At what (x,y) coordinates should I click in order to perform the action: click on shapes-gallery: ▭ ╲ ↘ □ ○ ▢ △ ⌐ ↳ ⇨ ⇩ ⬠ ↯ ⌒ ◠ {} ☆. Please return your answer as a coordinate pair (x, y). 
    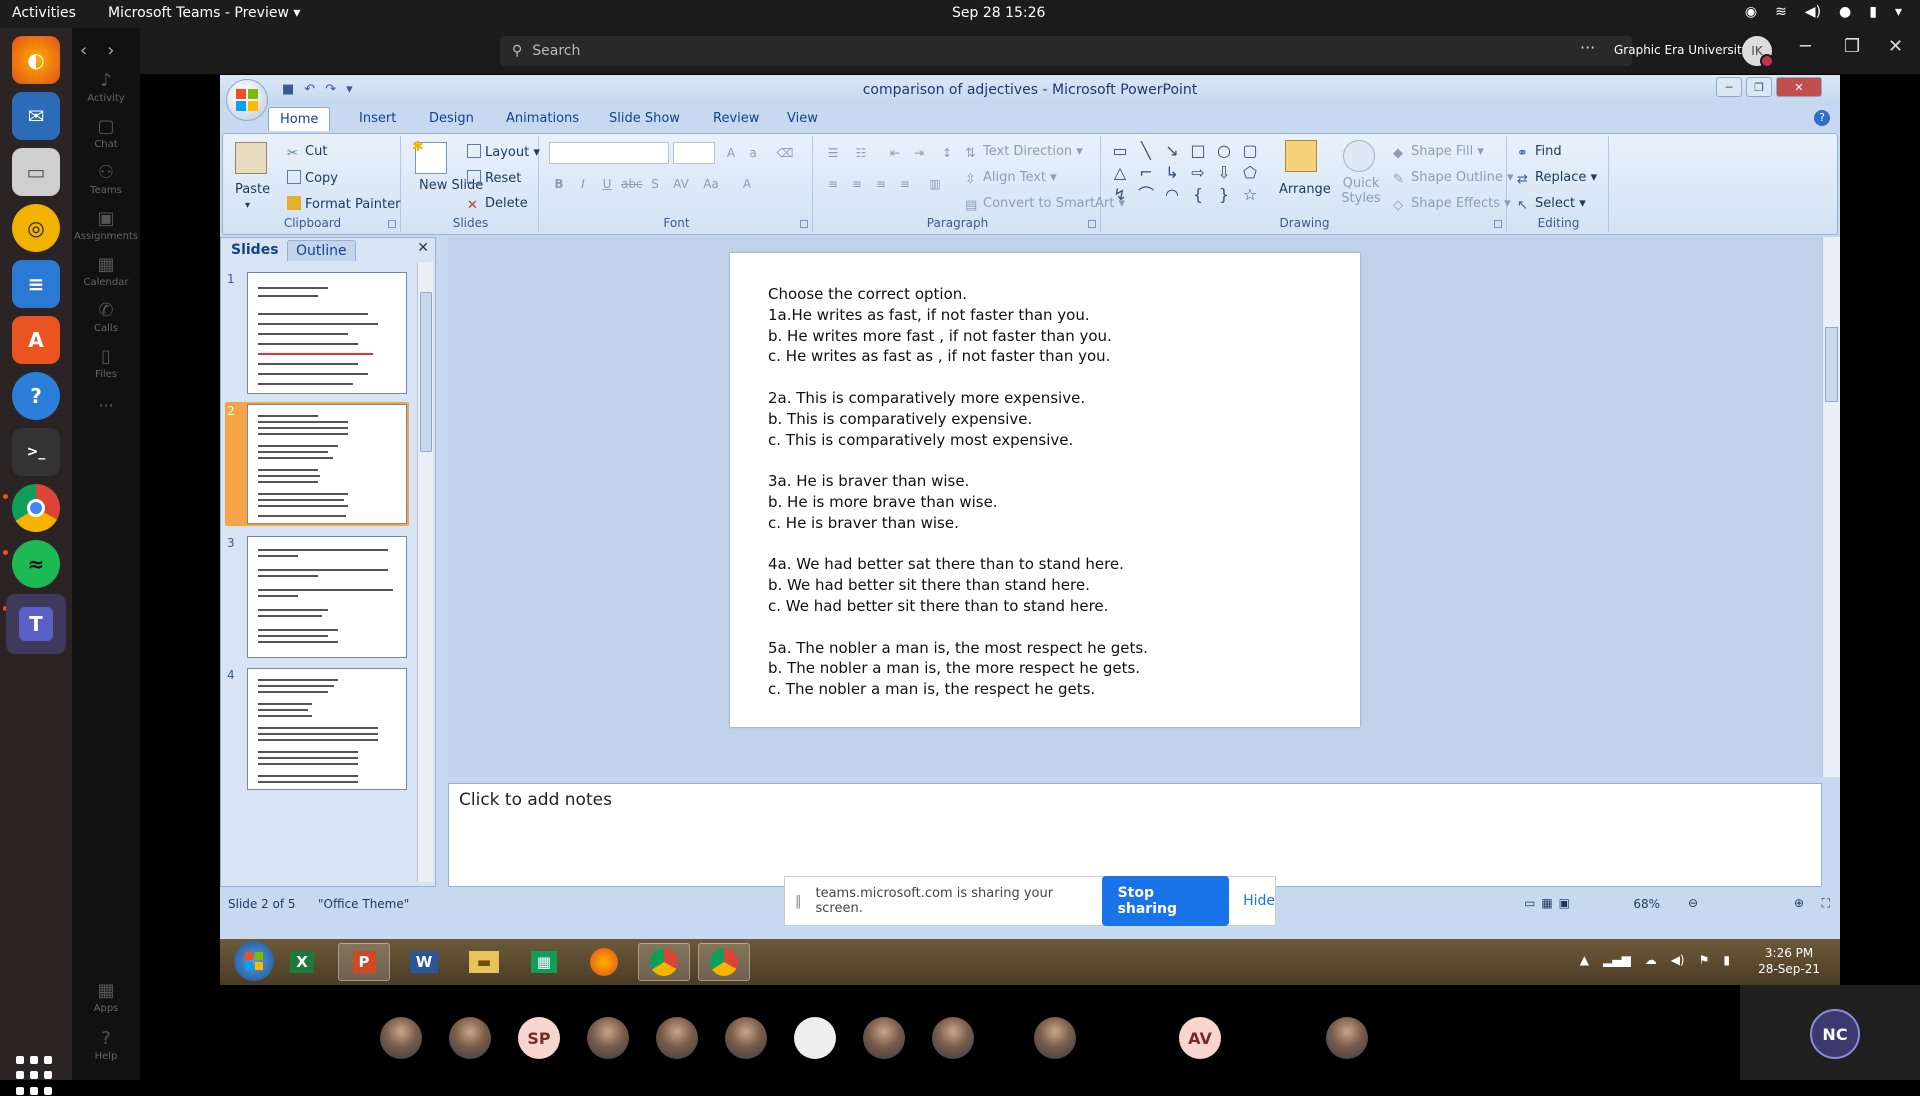
    Looking at the image, I should click on (1187, 173).